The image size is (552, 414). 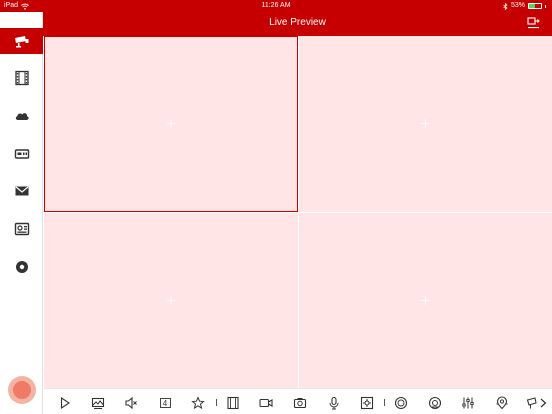 I want to click on talk-button, so click(x=334, y=403).